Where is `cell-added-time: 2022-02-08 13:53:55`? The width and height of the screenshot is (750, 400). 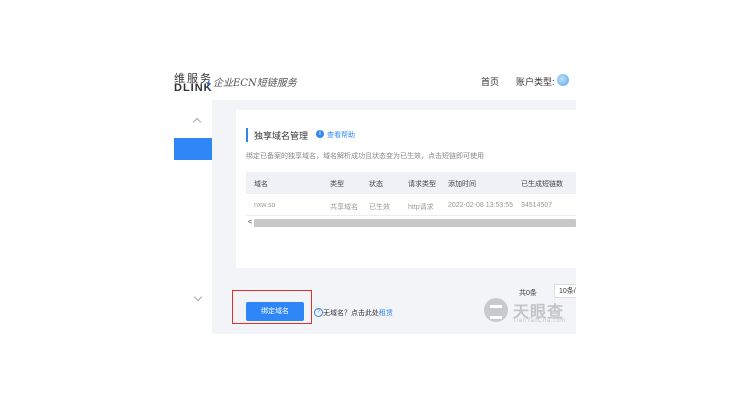
cell-added-time: 2022-02-08 13:53:55 is located at coordinates (480, 205).